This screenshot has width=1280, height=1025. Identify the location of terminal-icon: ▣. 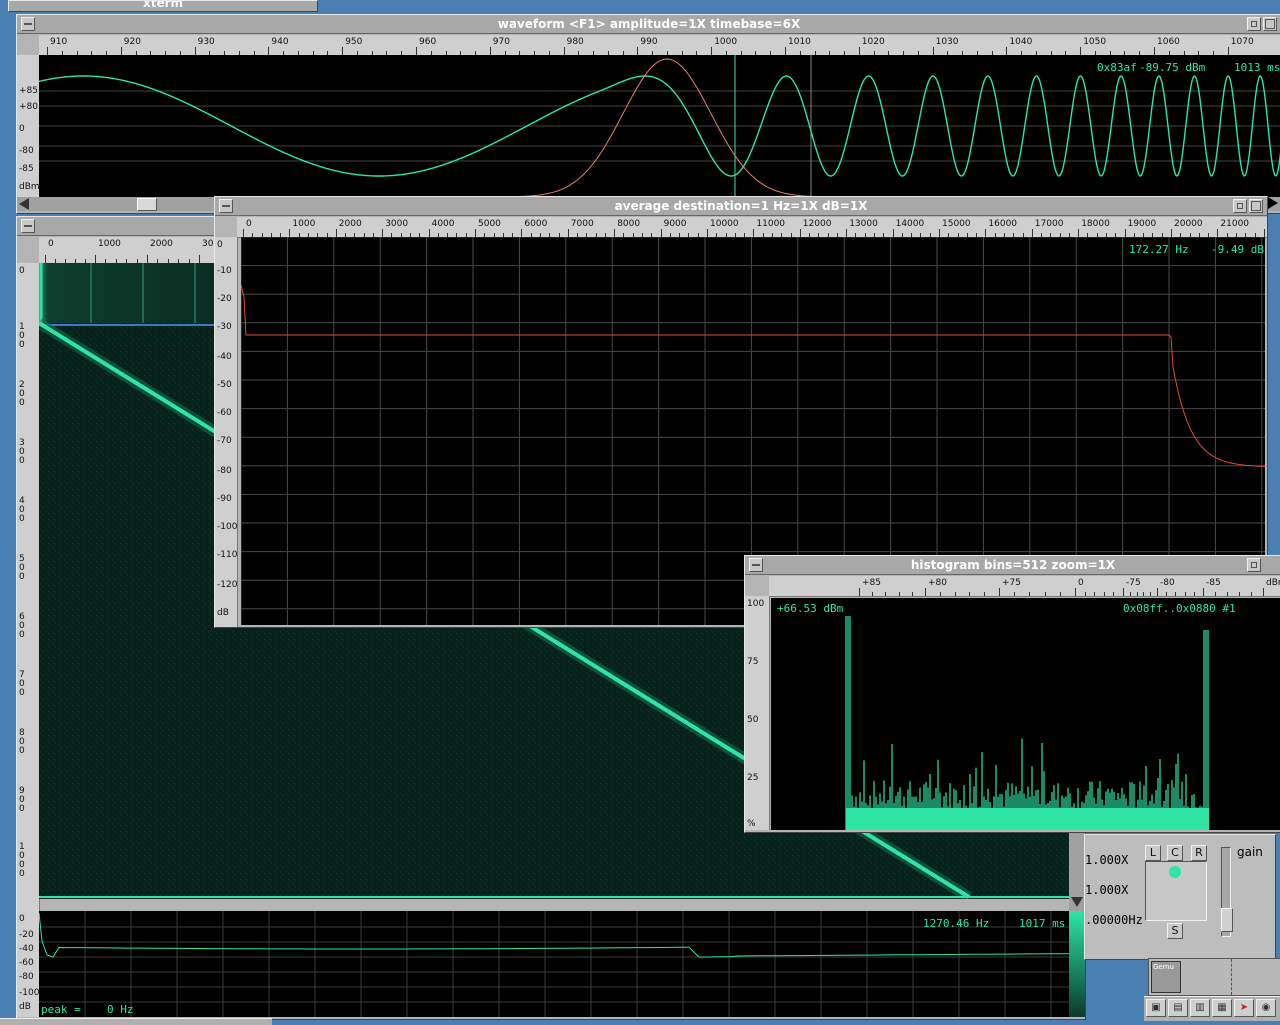
(1156, 1008).